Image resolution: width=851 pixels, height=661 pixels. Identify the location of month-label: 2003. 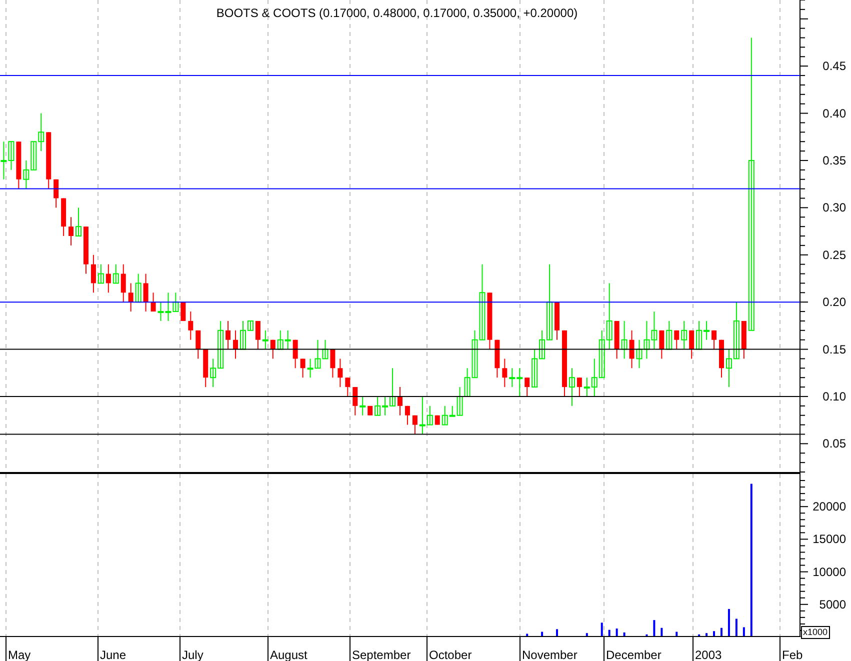
(708, 654).